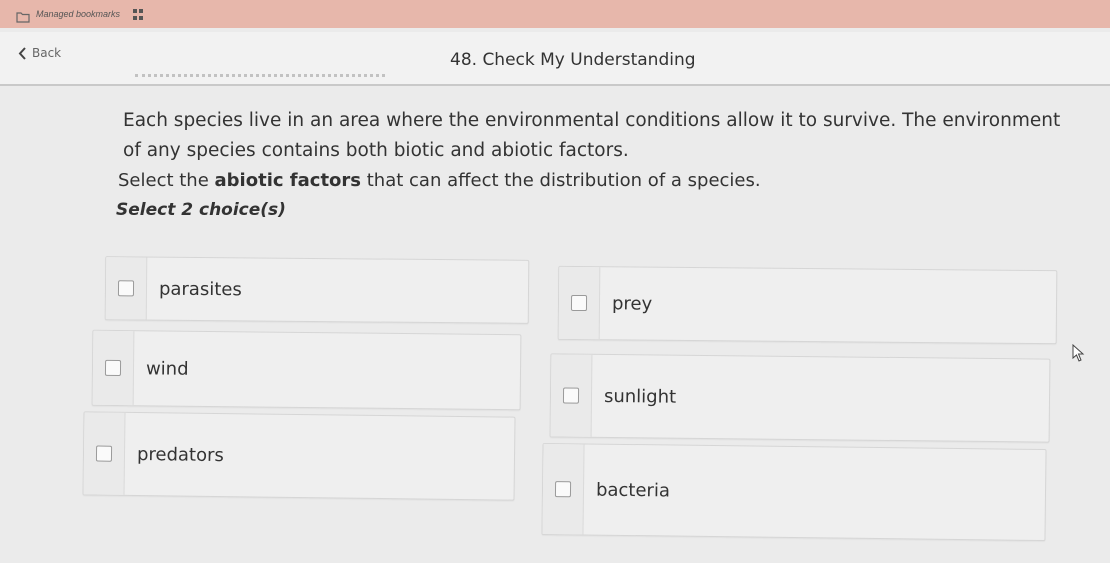 The height and width of the screenshot is (563, 1110). Describe the element at coordinates (317, 290) in the screenshot. I see `choice-parasites: parasites` at that location.